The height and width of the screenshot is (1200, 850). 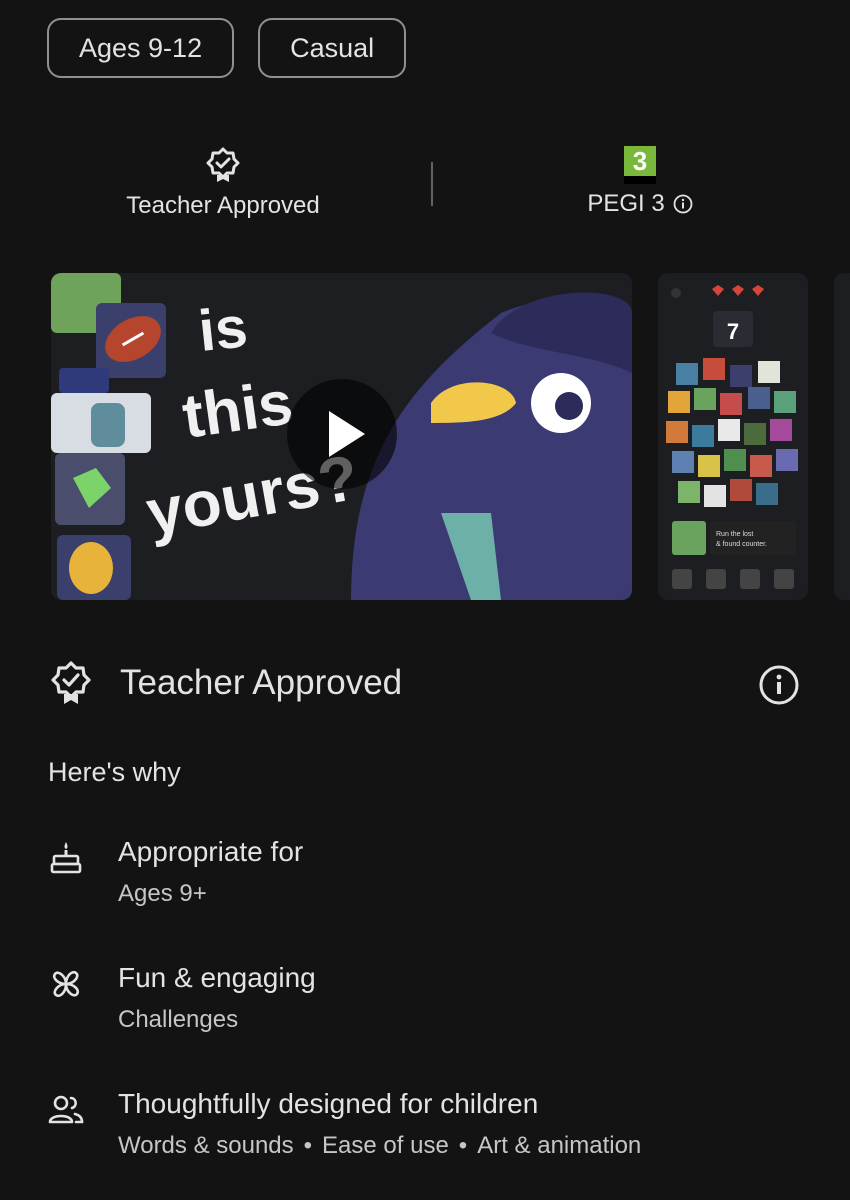 What do you see at coordinates (432, 184) in the screenshot?
I see `badge-divider` at bounding box center [432, 184].